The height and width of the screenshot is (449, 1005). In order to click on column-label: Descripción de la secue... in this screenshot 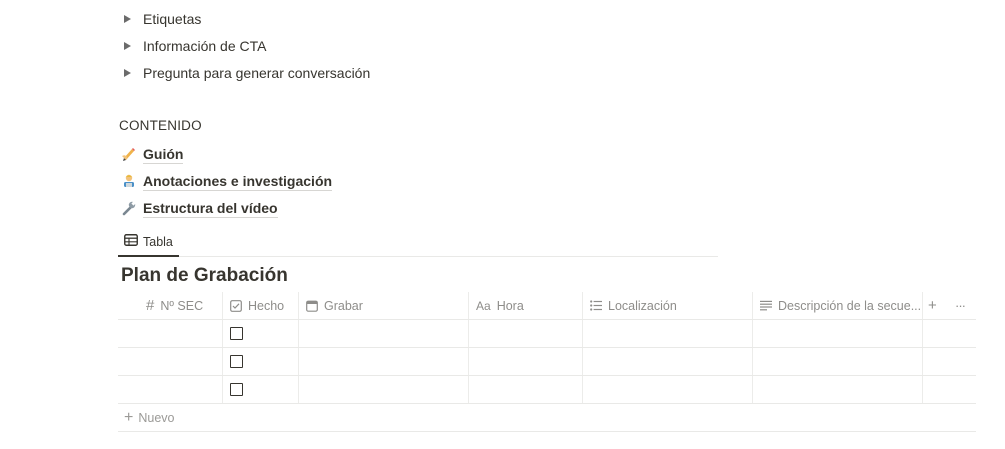, I will do `click(850, 305)`.